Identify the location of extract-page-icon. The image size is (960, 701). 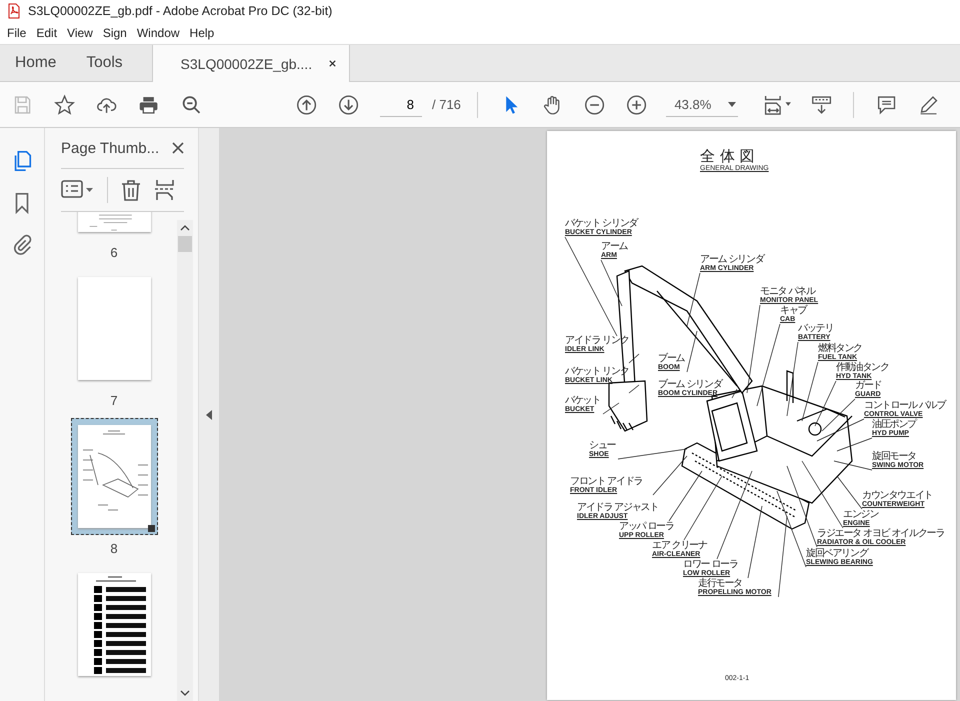
(165, 190).